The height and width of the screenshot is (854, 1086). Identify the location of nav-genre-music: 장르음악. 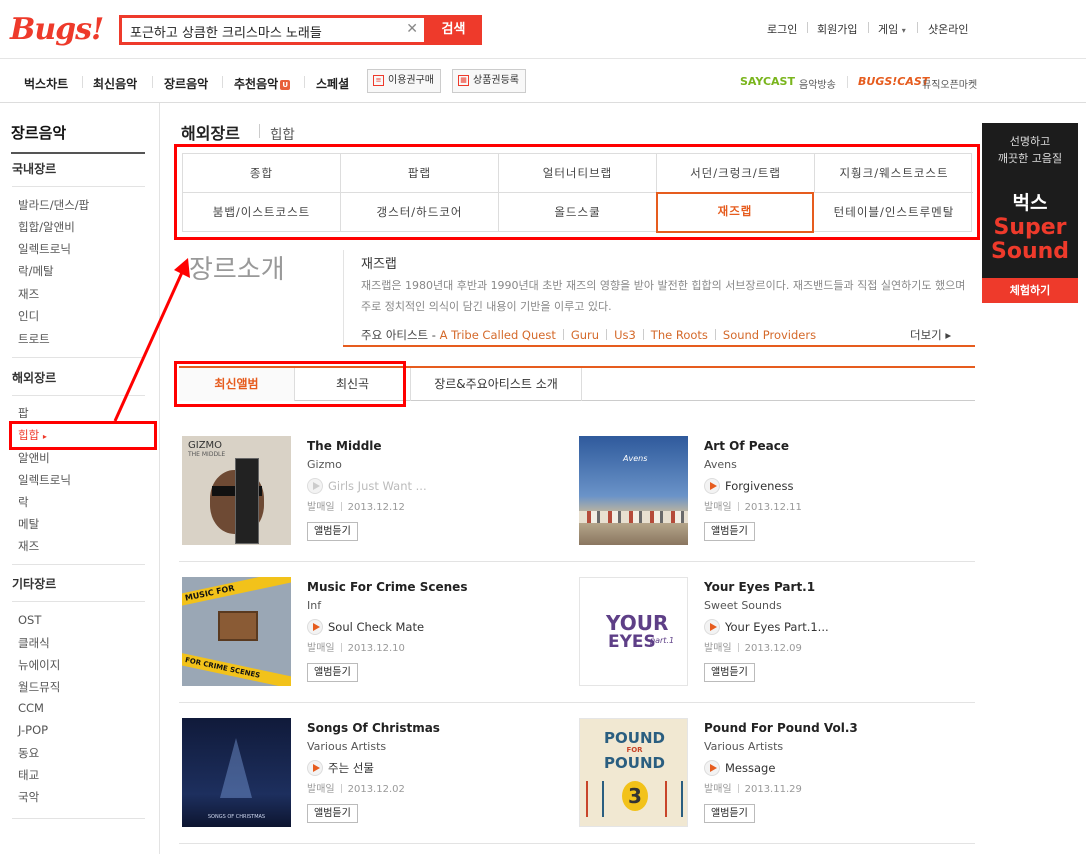
(186, 83).